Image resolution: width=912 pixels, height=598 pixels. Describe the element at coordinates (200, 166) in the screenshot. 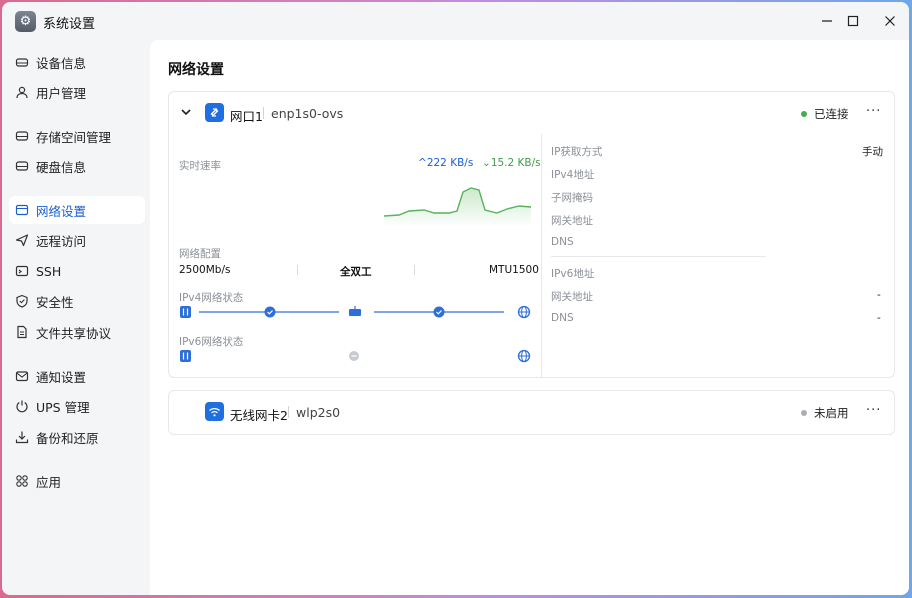

I see `speed-label: 实时速率` at that location.